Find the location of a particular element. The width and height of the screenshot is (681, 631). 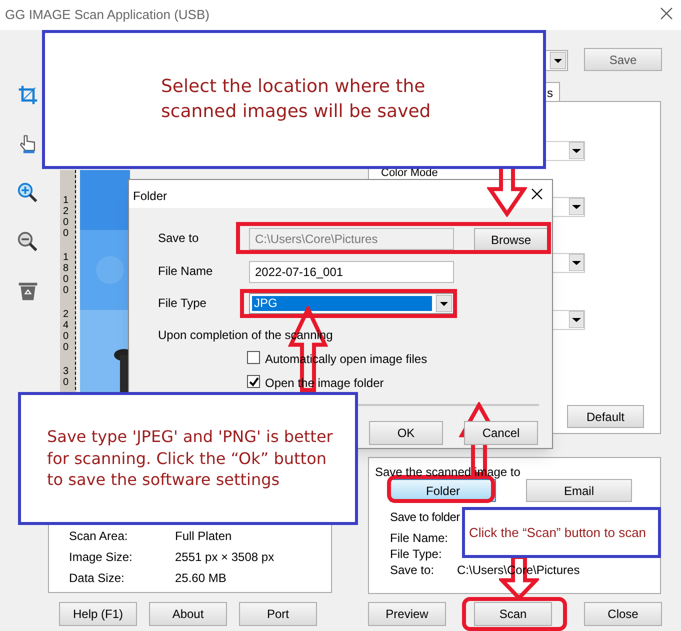

color-mode-label: Color Mode is located at coordinates (409, 173).